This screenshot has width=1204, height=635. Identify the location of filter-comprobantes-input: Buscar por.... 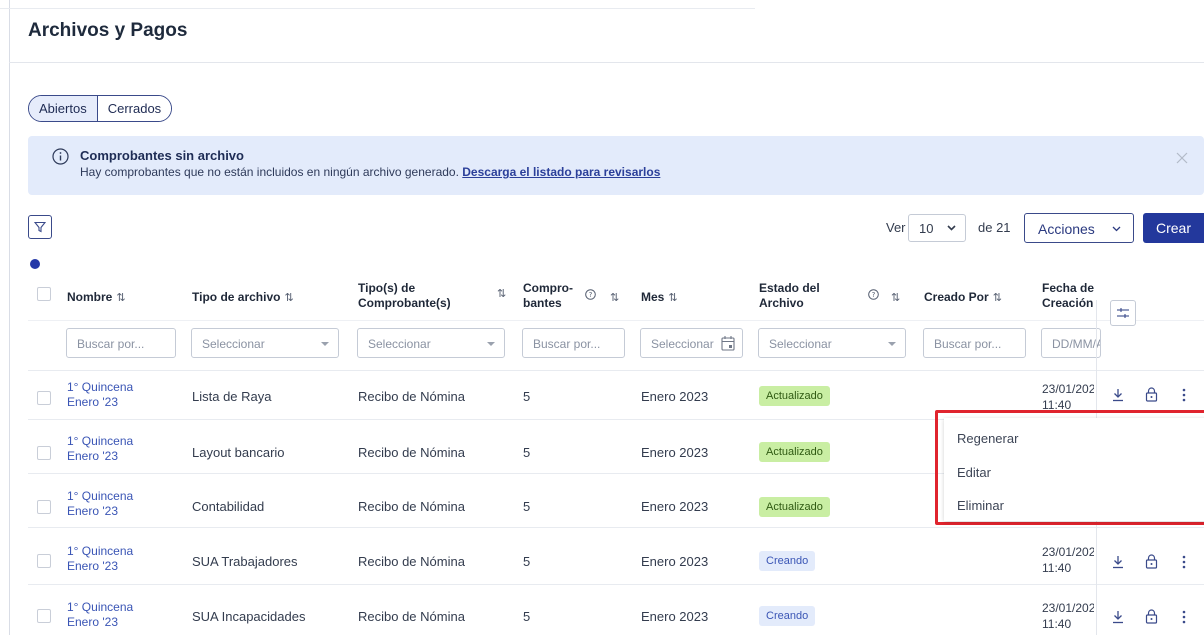
(573, 343).